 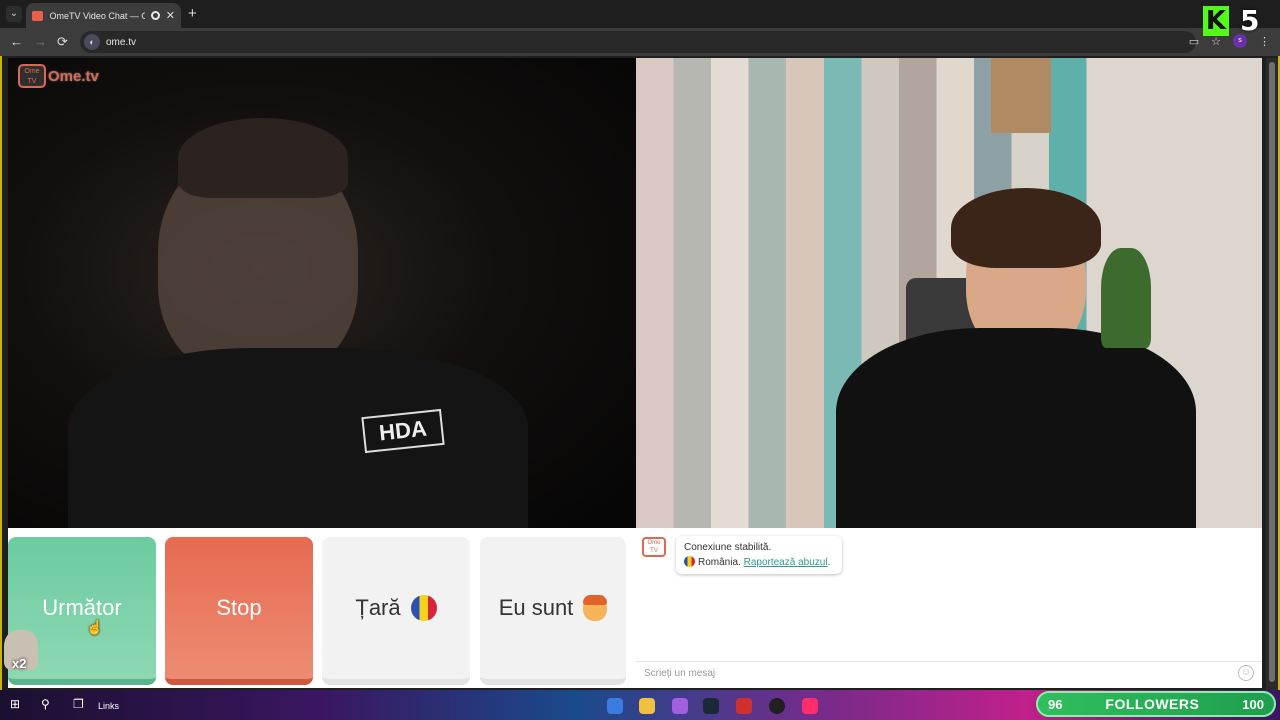 What do you see at coordinates (263, 158) in the screenshot?
I see `stranger-hair-shape` at bounding box center [263, 158].